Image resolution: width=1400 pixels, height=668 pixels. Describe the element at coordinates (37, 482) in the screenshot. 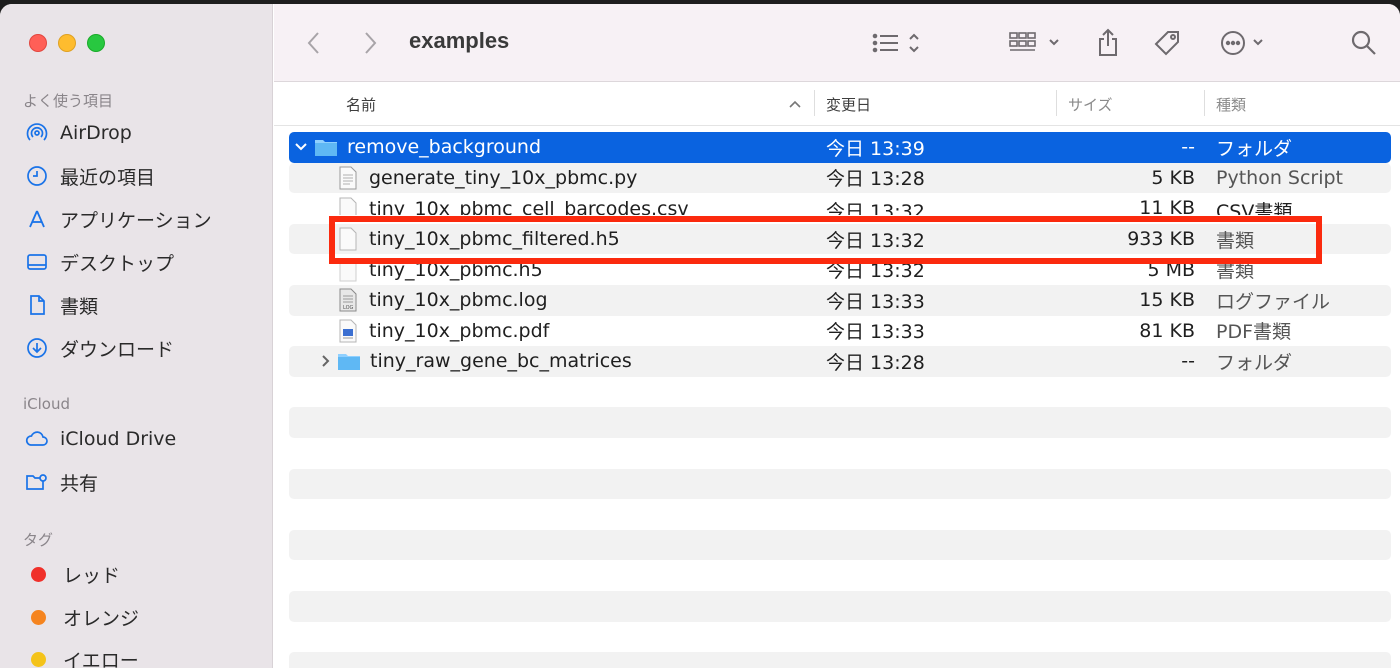

I see `shared-folder-icon` at that location.